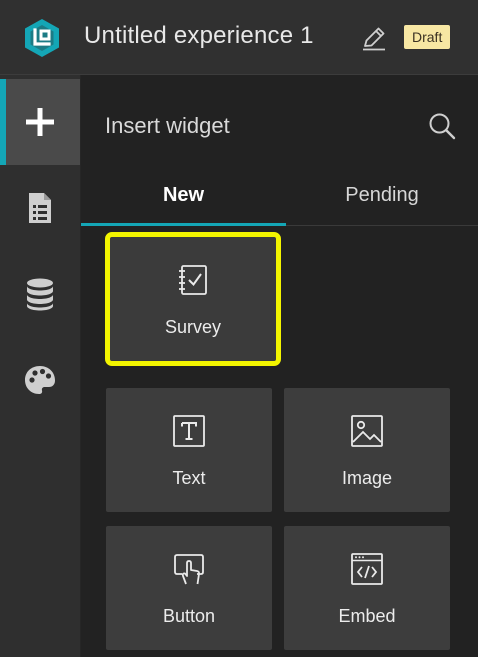 The height and width of the screenshot is (657, 478). What do you see at coordinates (193, 280) in the screenshot?
I see `survey-icon` at bounding box center [193, 280].